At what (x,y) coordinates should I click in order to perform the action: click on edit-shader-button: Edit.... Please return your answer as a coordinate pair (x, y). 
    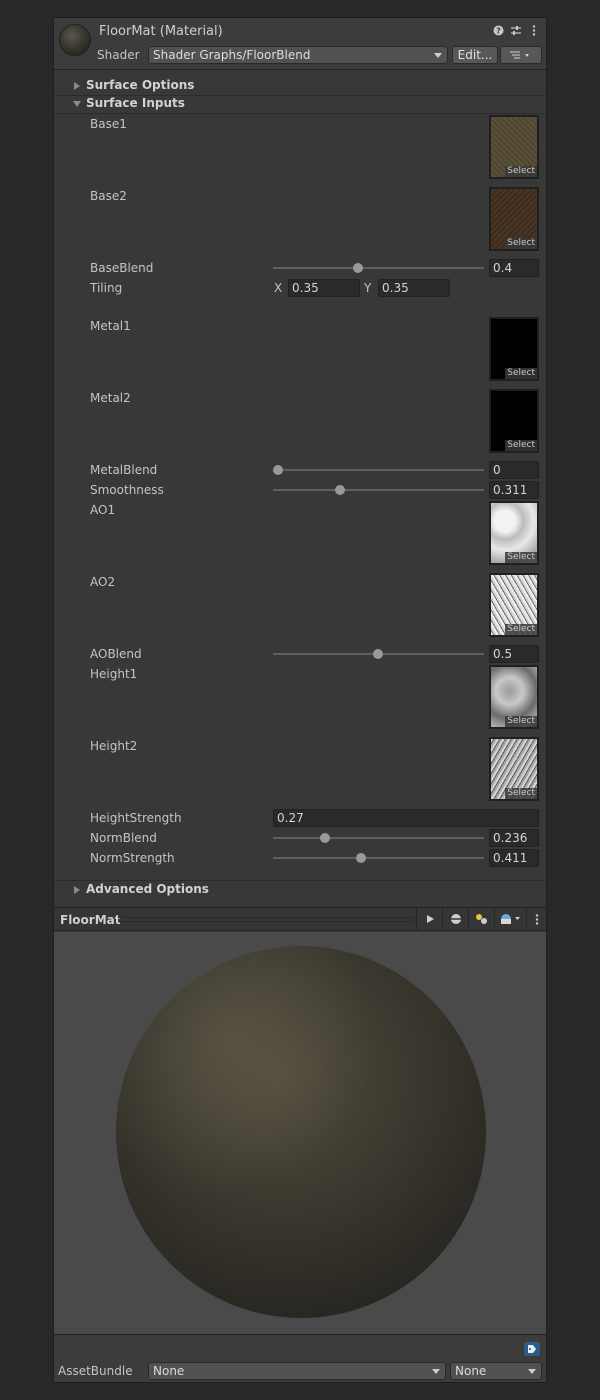
    Looking at the image, I should click on (475, 55).